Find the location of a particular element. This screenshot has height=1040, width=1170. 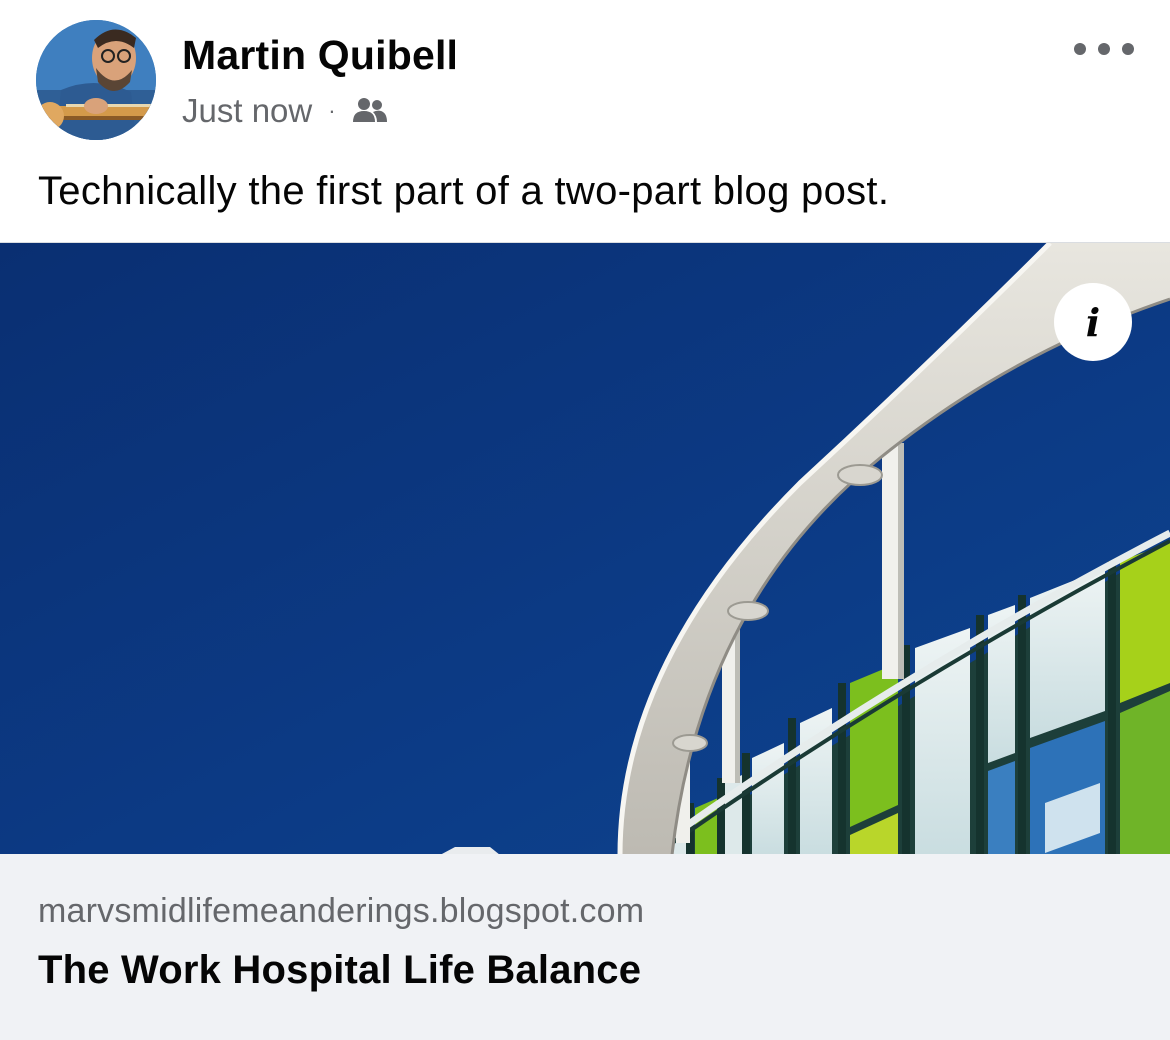

info-icon: i is located at coordinates (1093, 322).